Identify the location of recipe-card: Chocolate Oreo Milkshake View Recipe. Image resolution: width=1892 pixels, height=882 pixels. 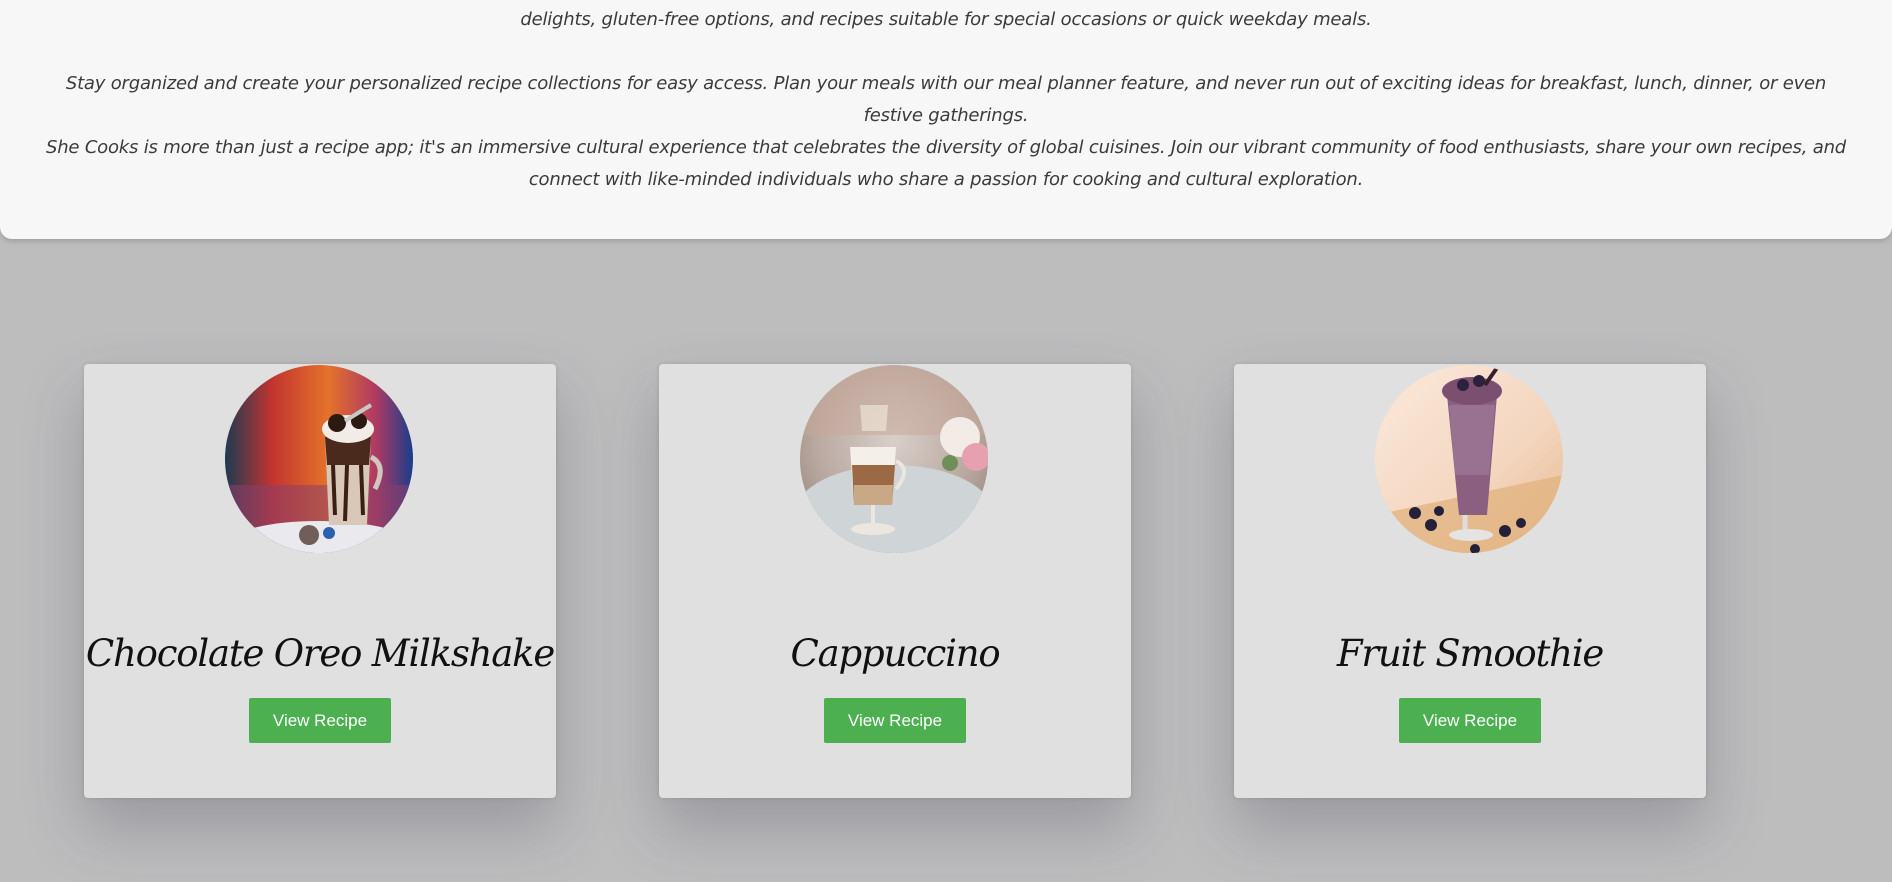
(320, 581).